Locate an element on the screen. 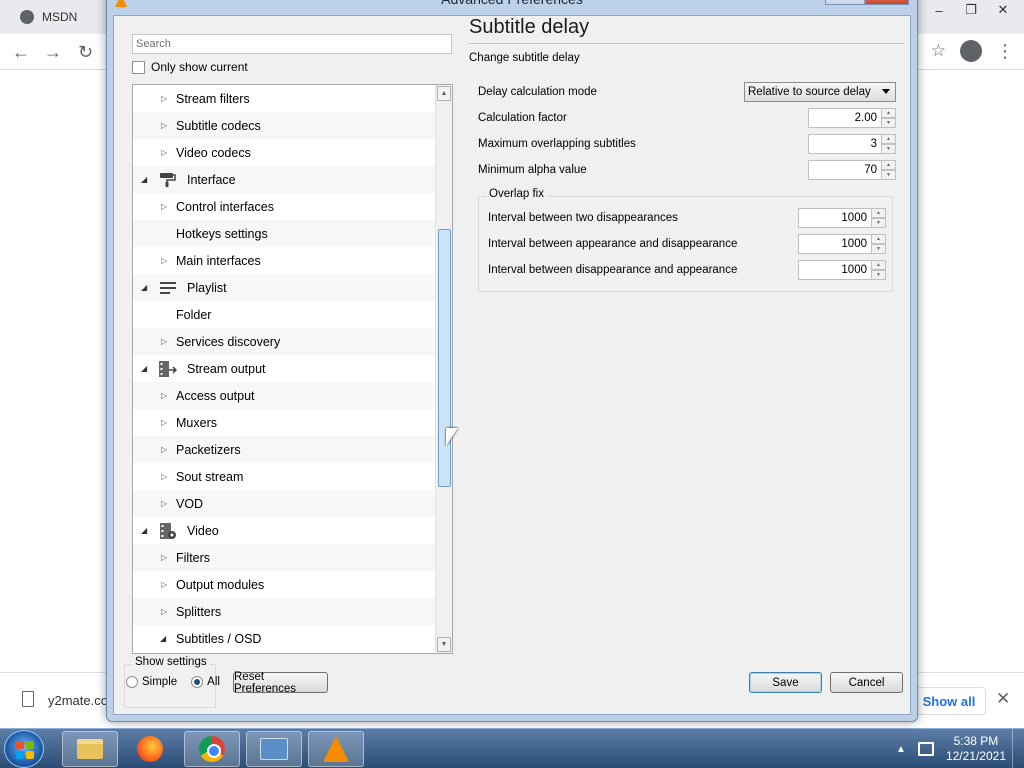 Image resolution: width=1024 pixels, height=768 pixels. delay-mode-select: Relative to source delay is located at coordinates (820, 92).